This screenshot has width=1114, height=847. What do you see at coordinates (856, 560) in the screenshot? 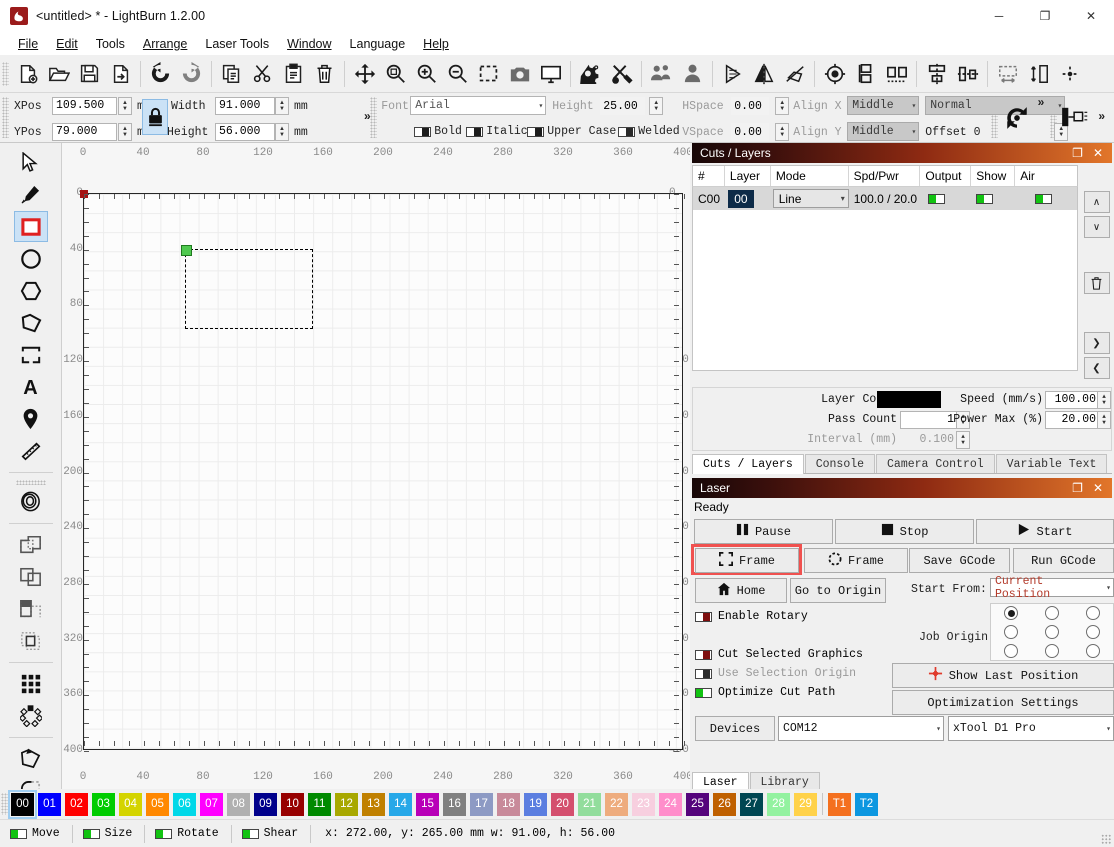
I see `frame-round-button: Frame` at bounding box center [856, 560].